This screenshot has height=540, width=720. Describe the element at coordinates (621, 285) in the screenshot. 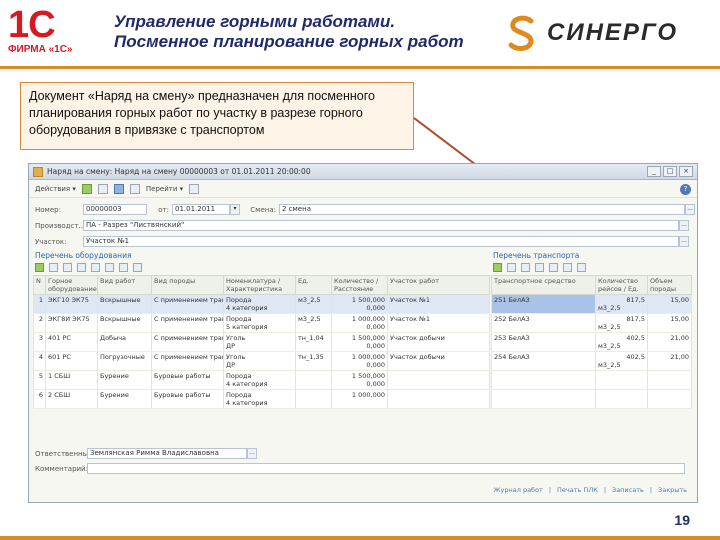

I see `col-header-trips: Количество рейсов / Ед.` at that location.